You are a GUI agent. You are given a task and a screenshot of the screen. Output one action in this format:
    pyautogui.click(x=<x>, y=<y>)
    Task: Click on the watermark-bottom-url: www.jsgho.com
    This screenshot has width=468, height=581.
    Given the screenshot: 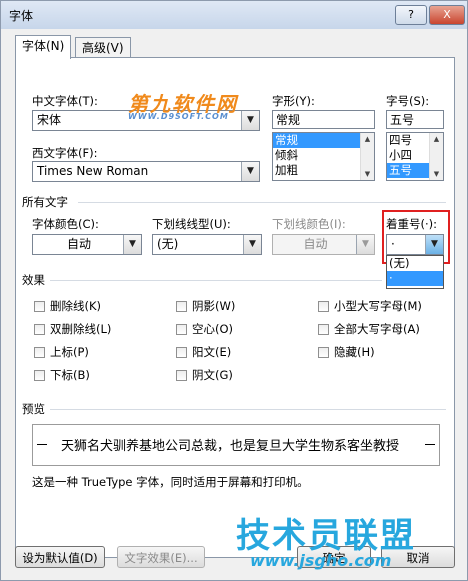 What is the action you would take?
    pyautogui.click(x=321, y=560)
    